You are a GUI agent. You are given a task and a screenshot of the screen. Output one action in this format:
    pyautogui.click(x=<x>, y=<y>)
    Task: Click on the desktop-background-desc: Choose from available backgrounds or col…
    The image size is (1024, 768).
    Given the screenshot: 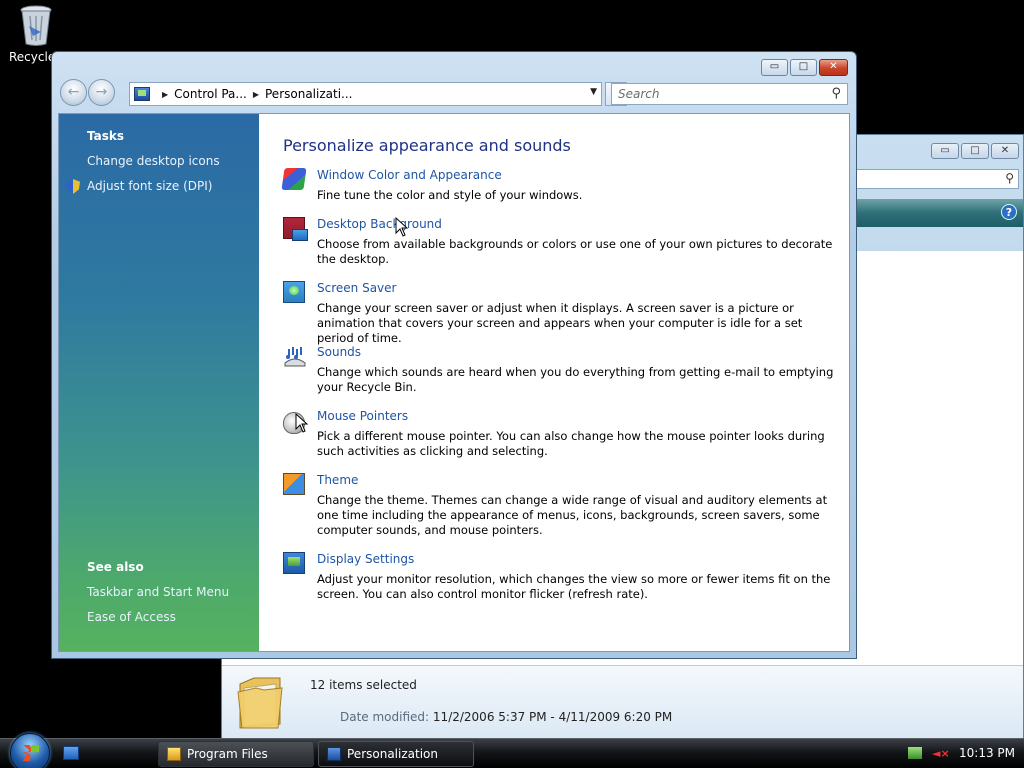 What is the action you would take?
    pyautogui.click(x=575, y=251)
    